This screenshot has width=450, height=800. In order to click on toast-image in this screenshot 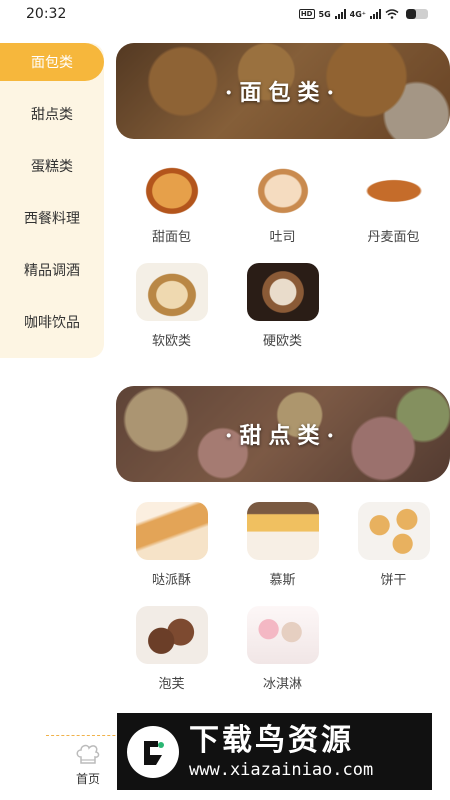, I will do `click(282, 188)`.